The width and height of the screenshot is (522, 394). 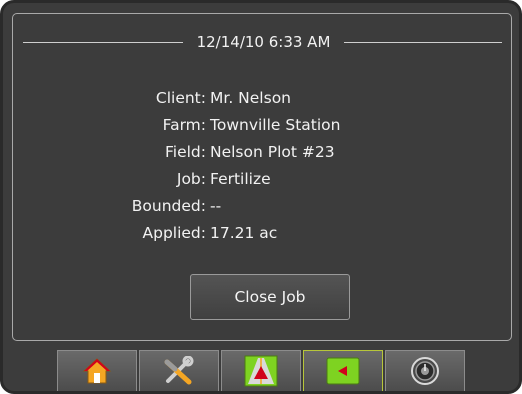 I want to click on guidance-icon, so click(x=261, y=371).